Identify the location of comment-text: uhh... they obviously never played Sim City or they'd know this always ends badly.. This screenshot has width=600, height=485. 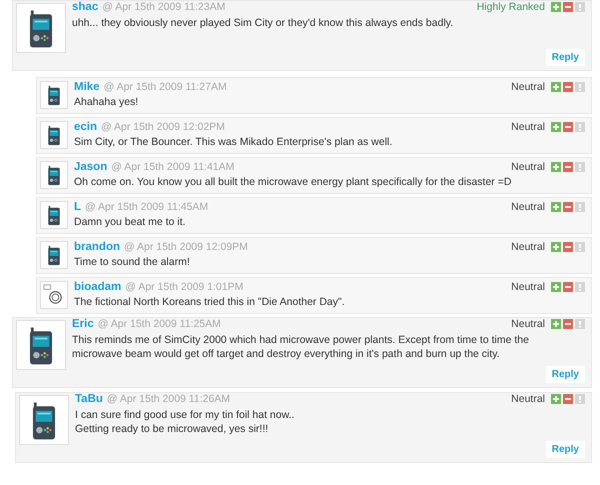
(263, 23).